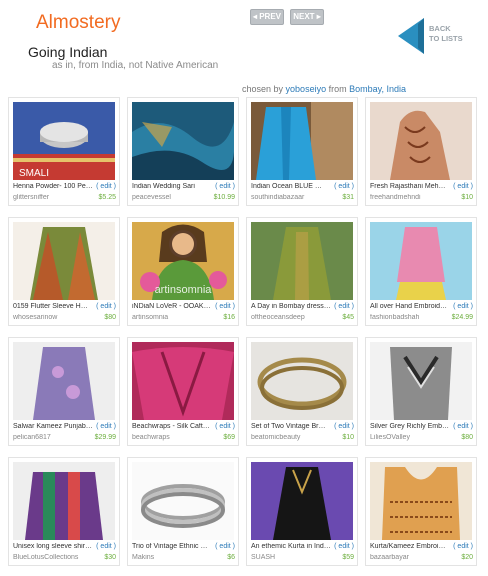 Image resolution: width=488 pixels, height=576 pixels. I want to click on item-price: $45, so click(348, 317).